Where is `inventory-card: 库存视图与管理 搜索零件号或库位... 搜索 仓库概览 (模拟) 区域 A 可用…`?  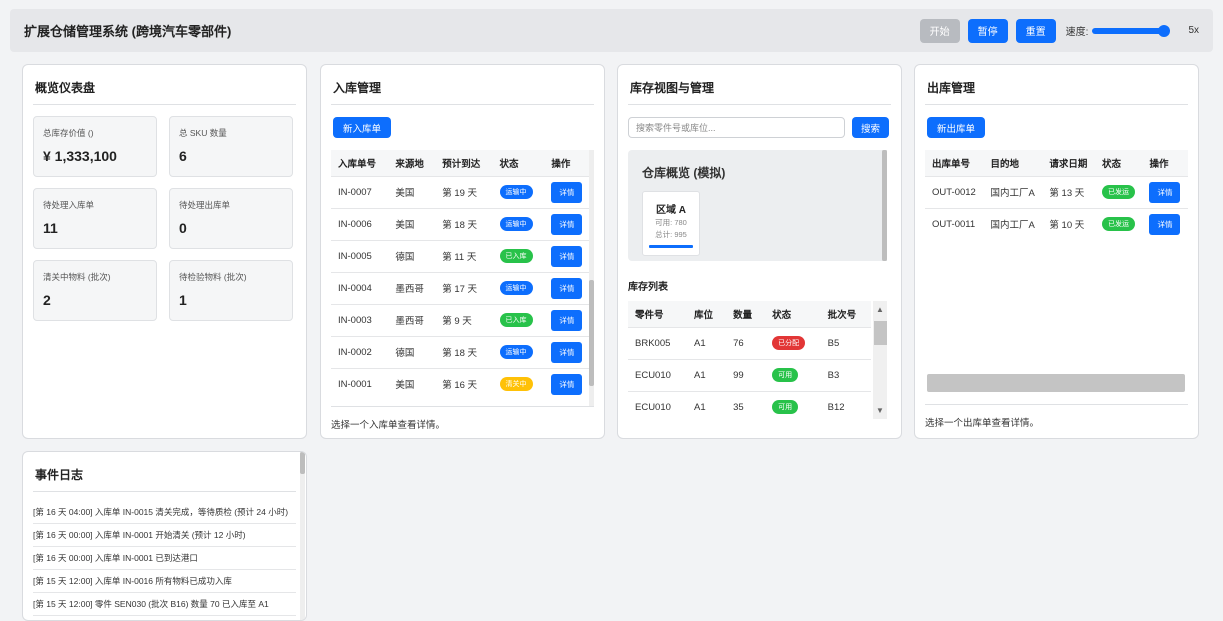
inventory-card: 库存视图与管理 搜索零件号或库位... 搜索 仓库概览 (模拟) 区域 A 可用… is located at coordinates (759, 251).